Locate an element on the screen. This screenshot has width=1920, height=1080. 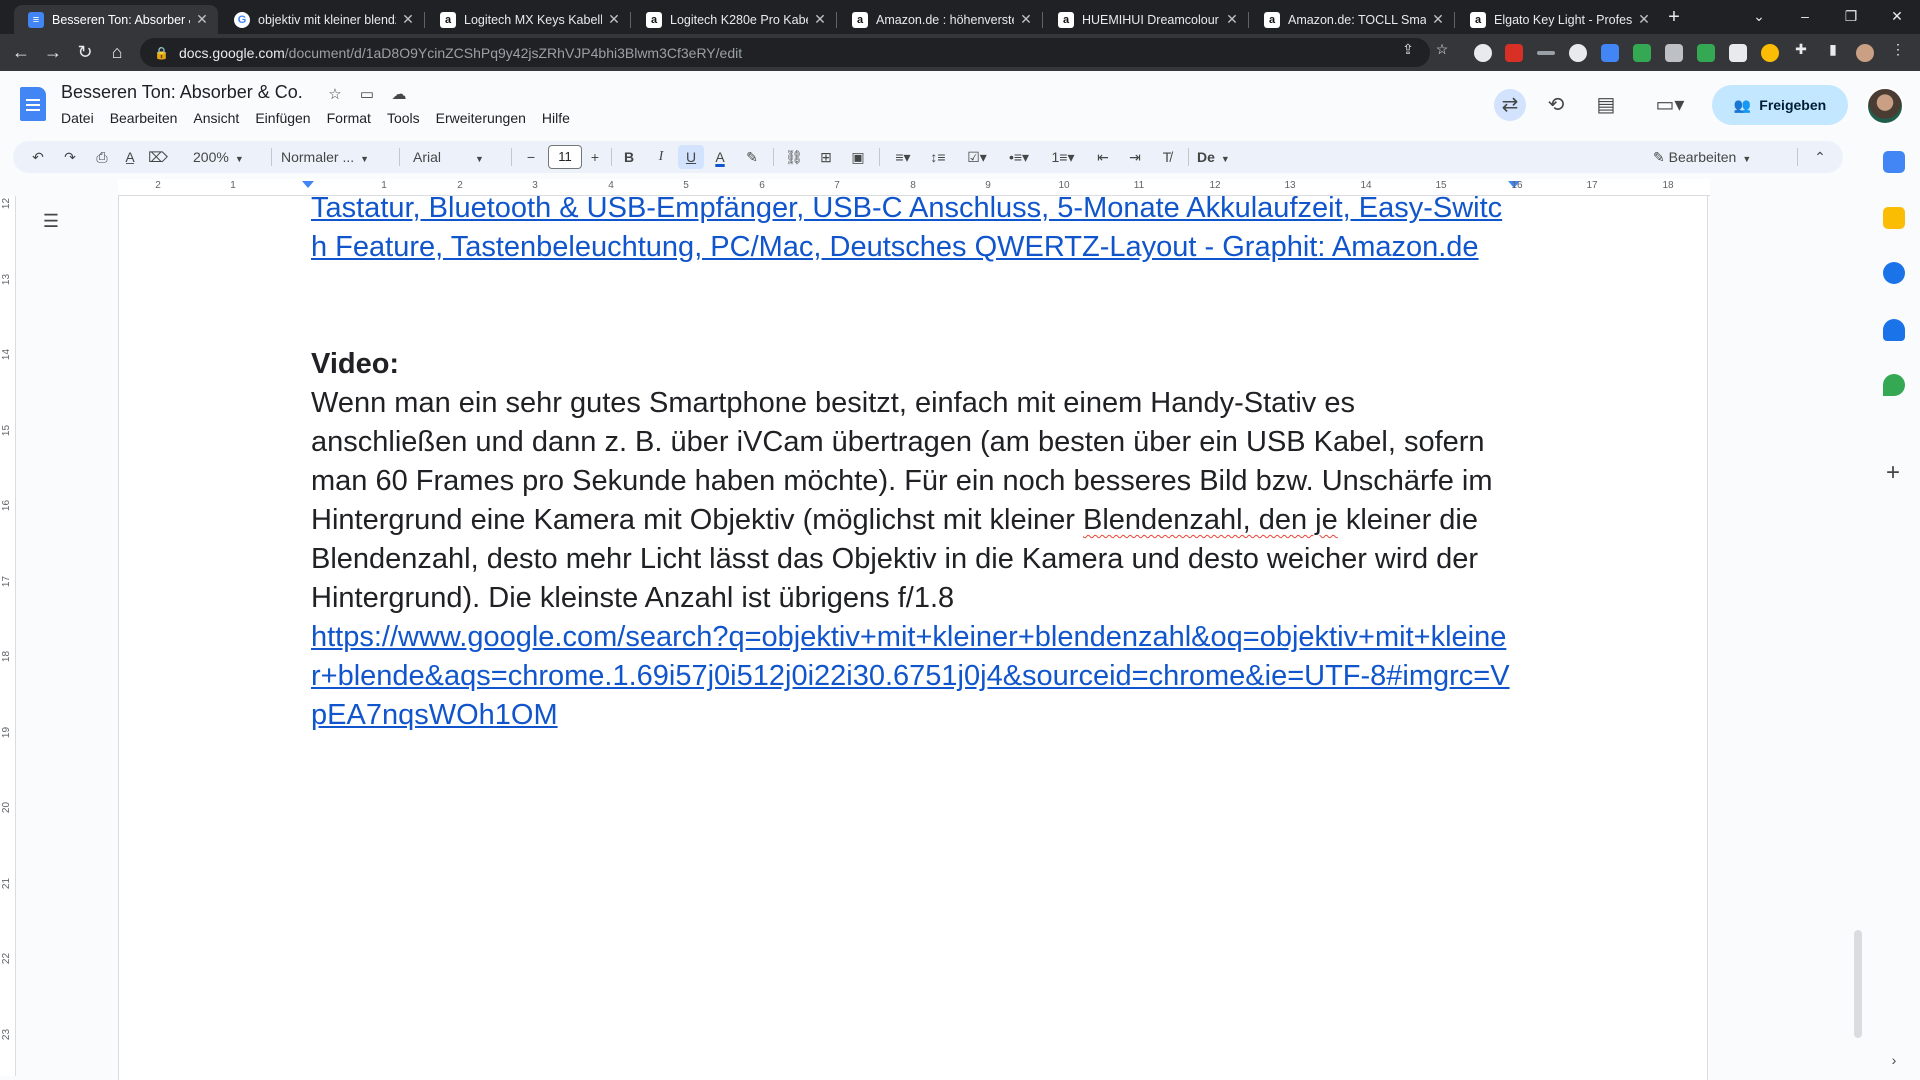
menu-edit: Bearbeiten is located at coordinates (144, 118).